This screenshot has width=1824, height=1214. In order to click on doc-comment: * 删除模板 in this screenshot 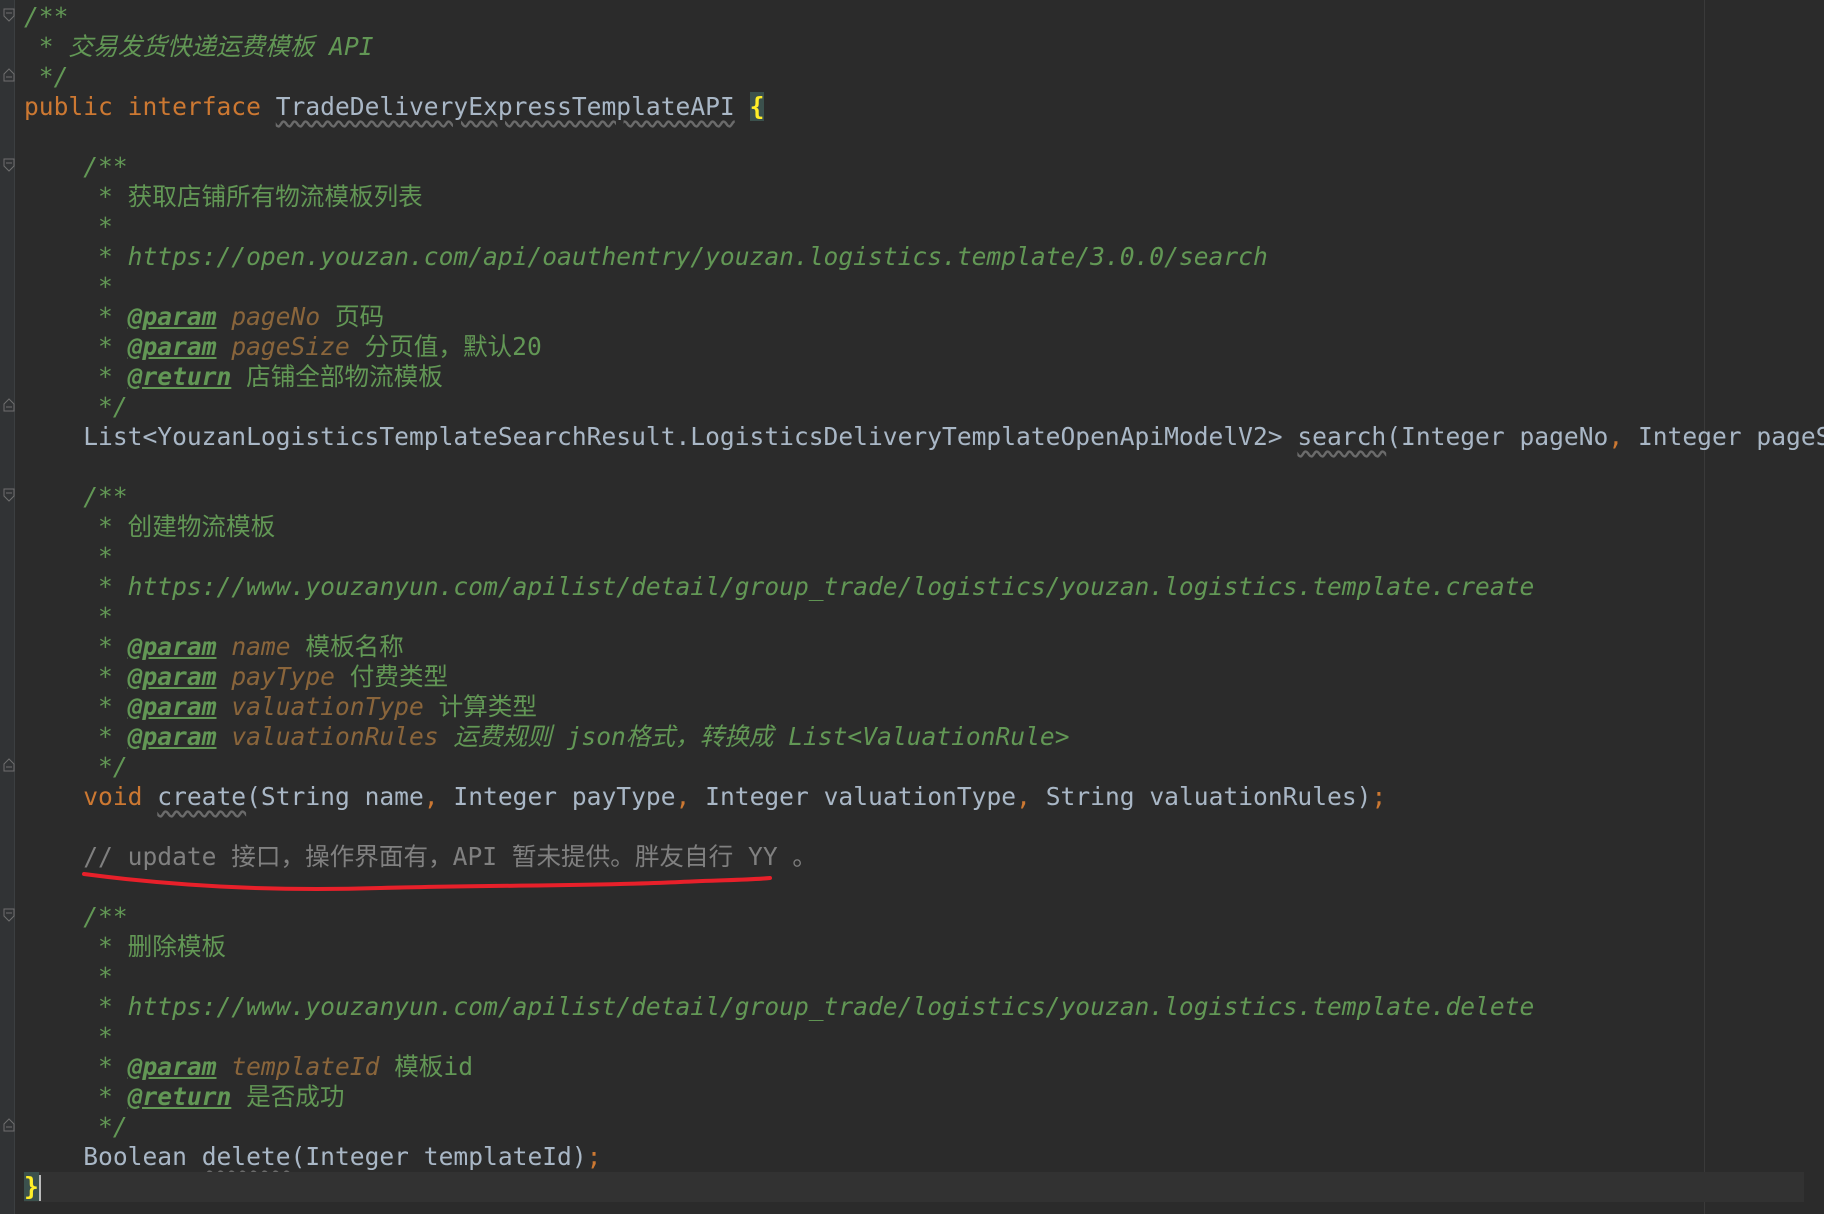, I will do `click(125, 946)`.